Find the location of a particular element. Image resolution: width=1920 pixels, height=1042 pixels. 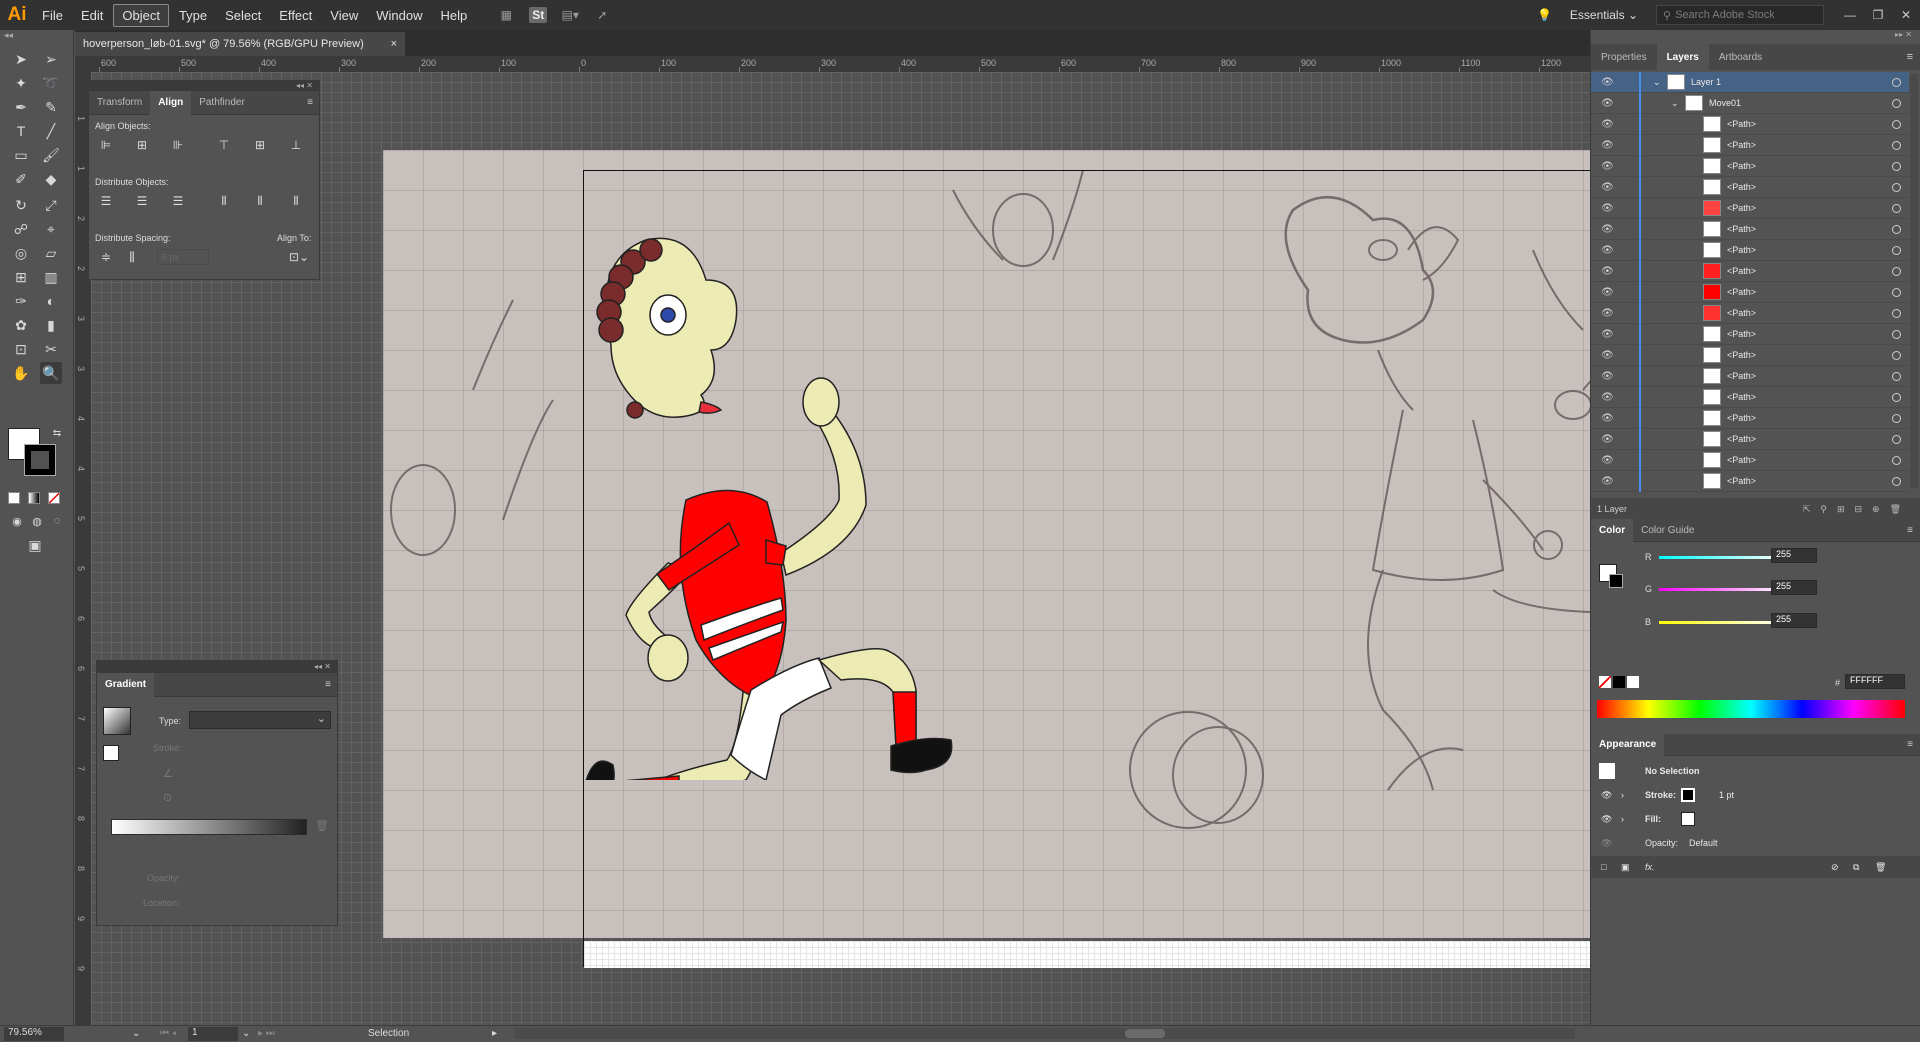

menu-select: Select is located at coordinates (243, 15).